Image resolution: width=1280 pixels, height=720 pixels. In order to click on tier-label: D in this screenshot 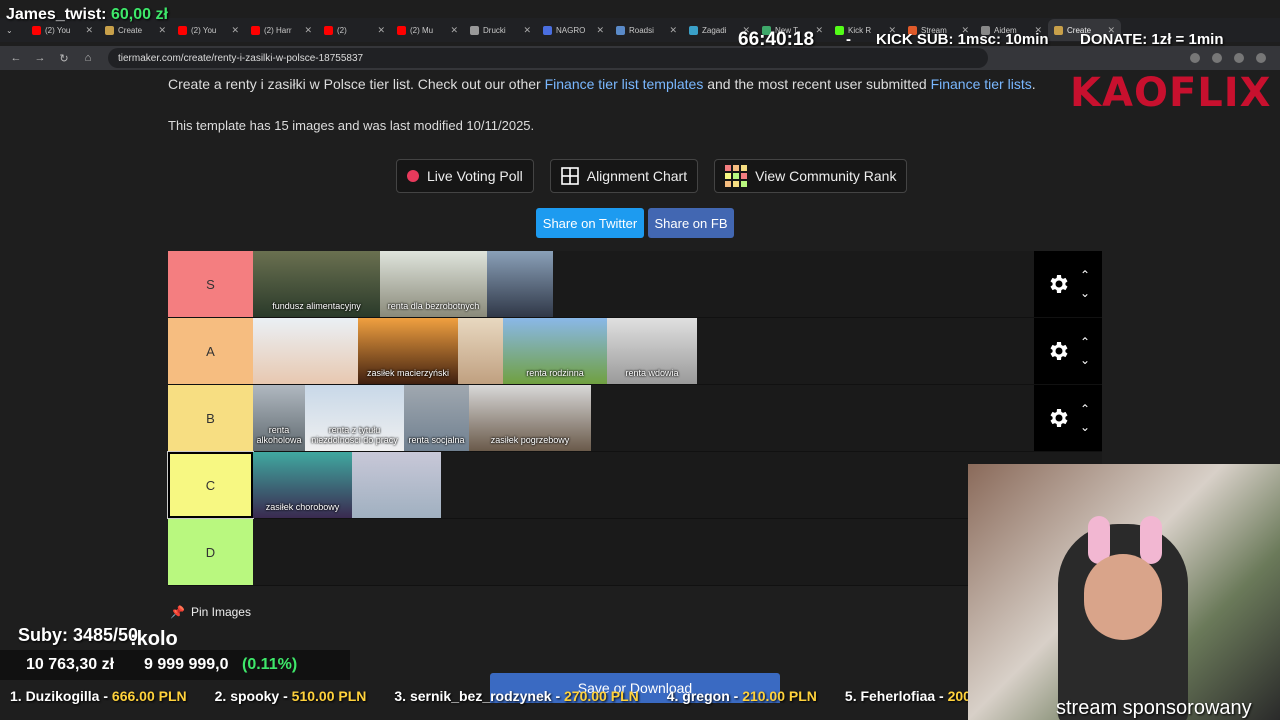, I will do `click(210, 552)`.